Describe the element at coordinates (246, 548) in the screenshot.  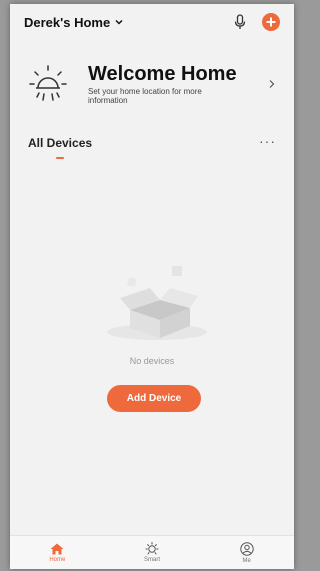
I see `user-icon` at that location.